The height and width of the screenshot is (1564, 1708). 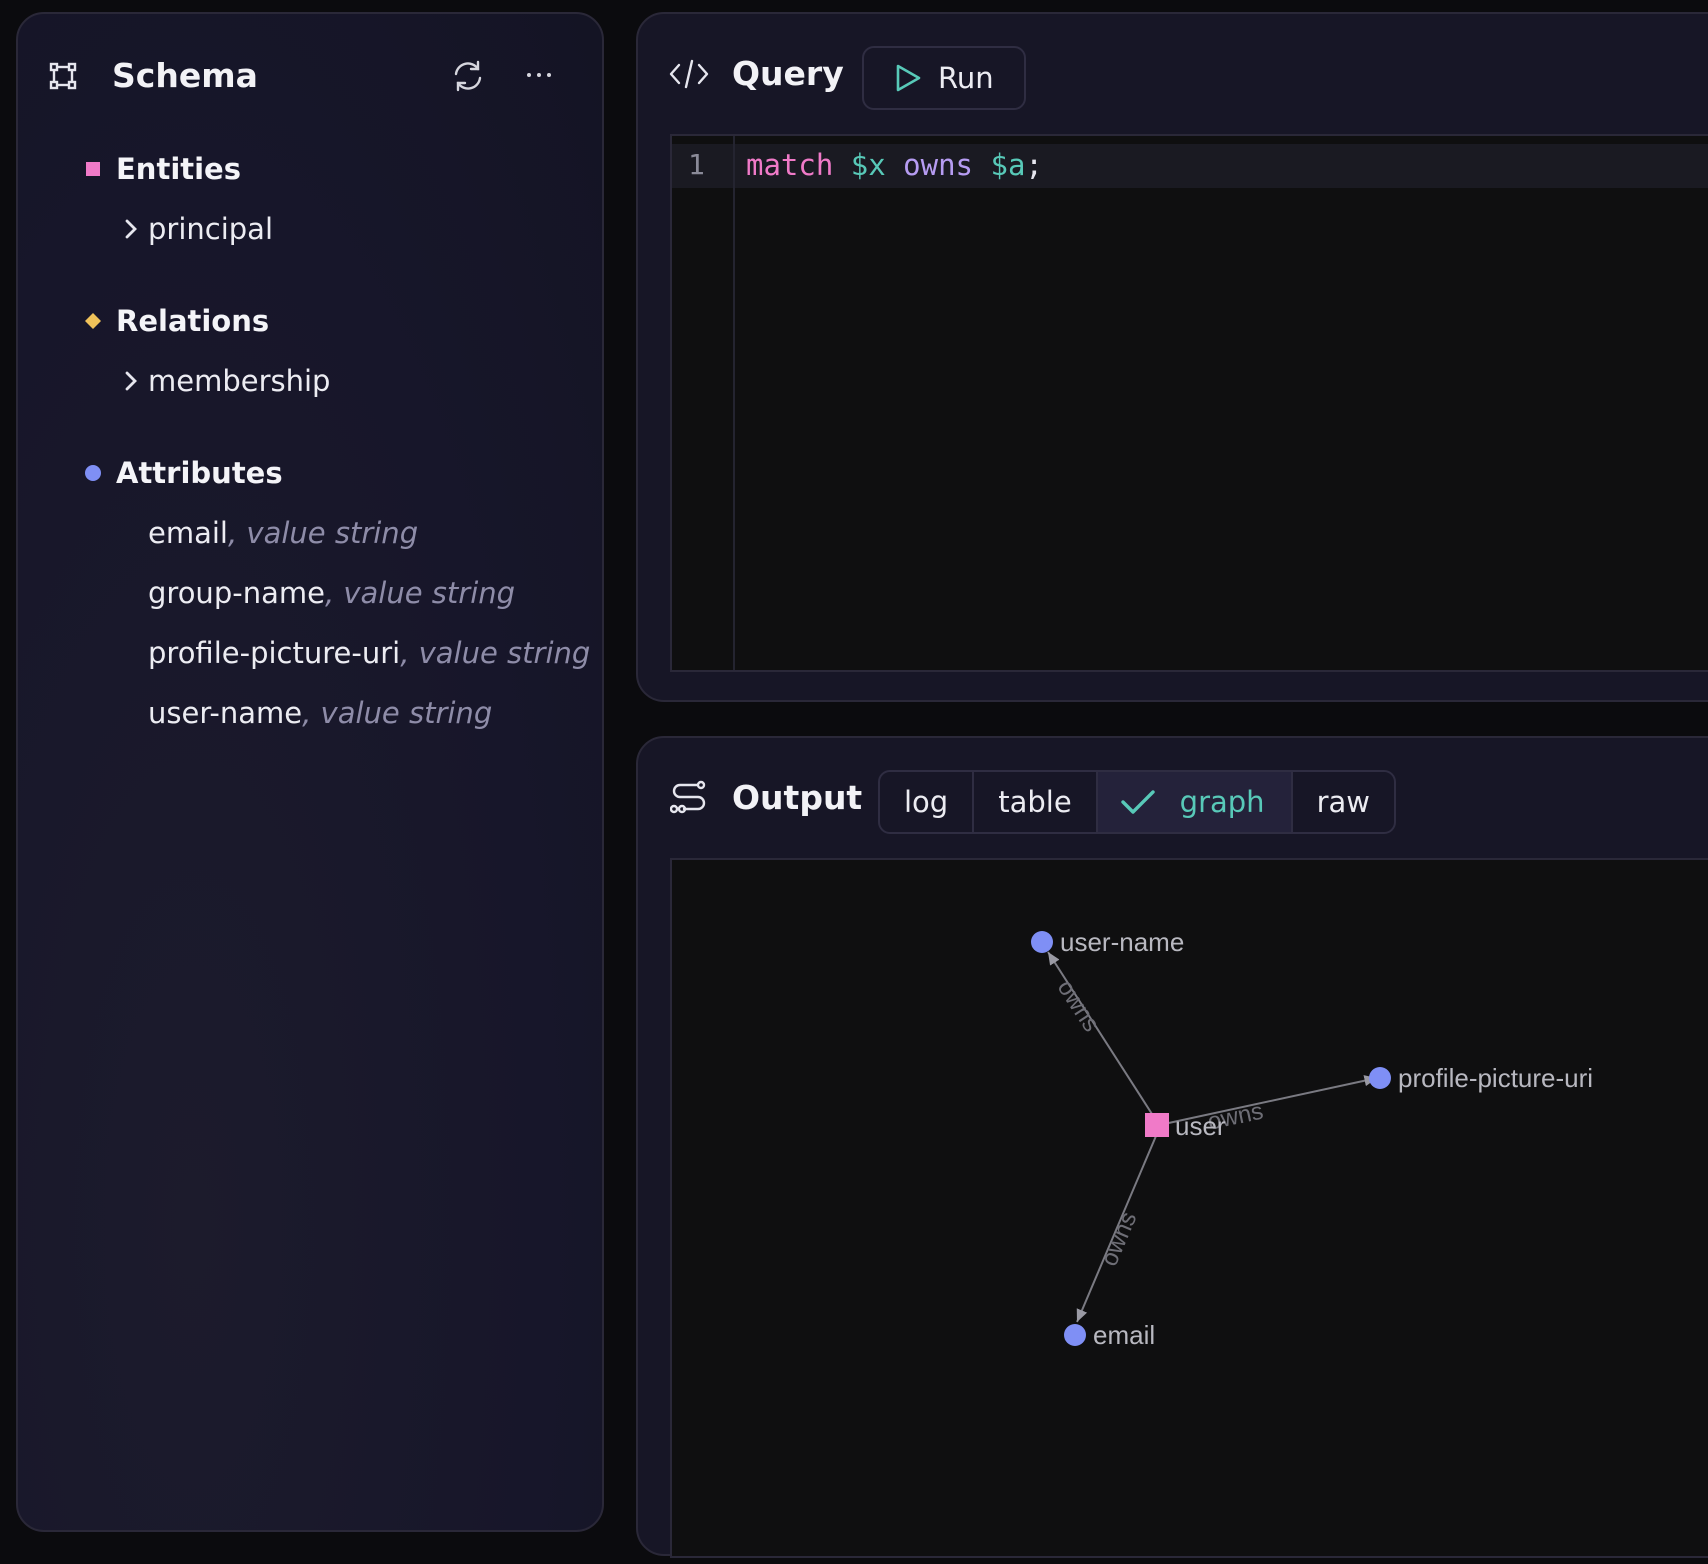 I want to click on graph-edge, so click(x=1100, y=1033).